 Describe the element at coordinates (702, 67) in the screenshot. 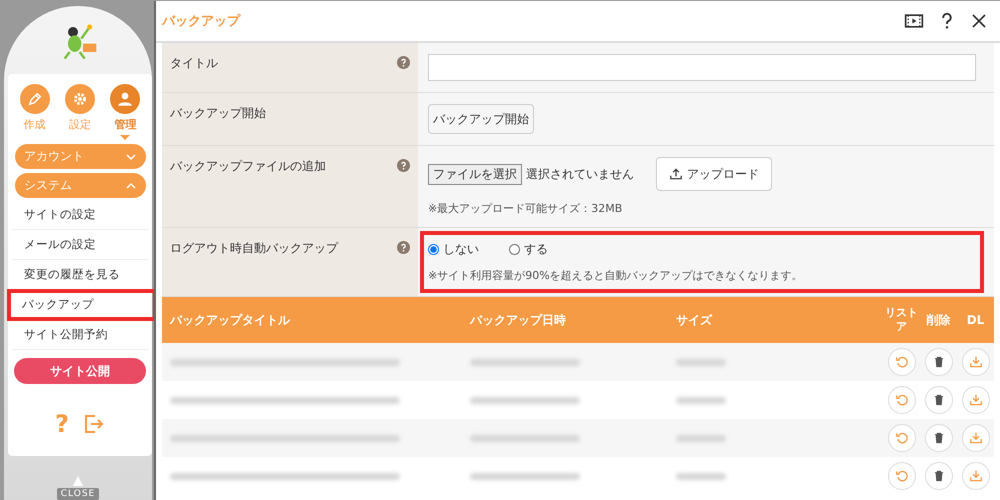

I see `title-input-field` at that location.